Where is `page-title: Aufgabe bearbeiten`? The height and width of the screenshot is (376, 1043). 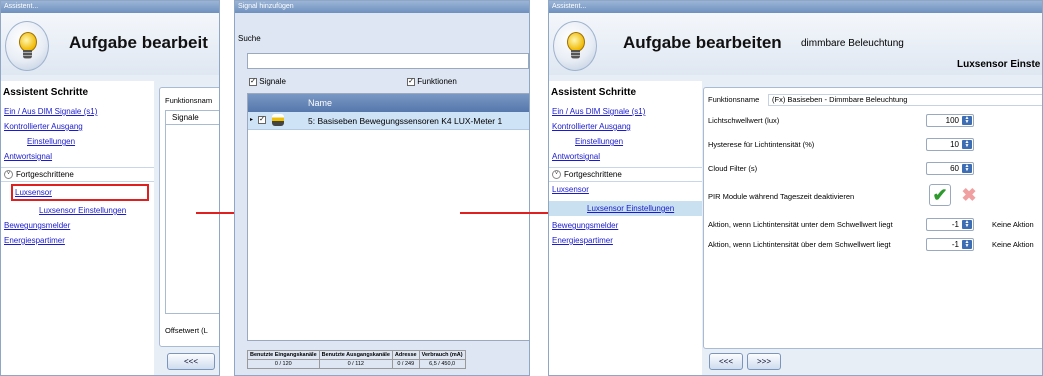 page-title: Aufgabe bearbeiten is located at coordinates (702, 42).